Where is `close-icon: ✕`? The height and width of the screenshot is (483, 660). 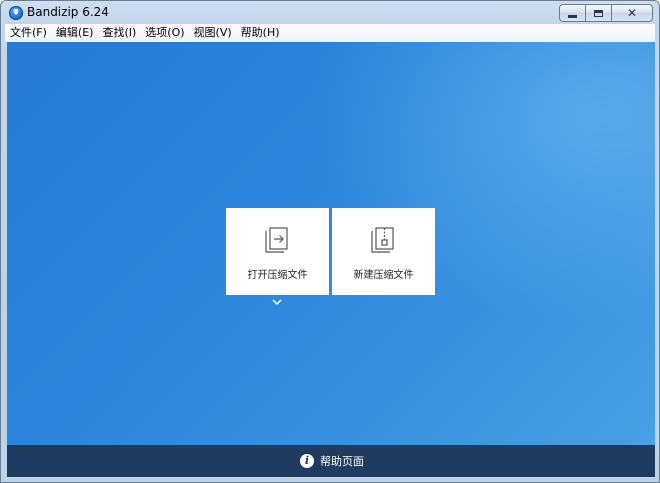 close-icon: ✕ is located at coordinates (632, 13).